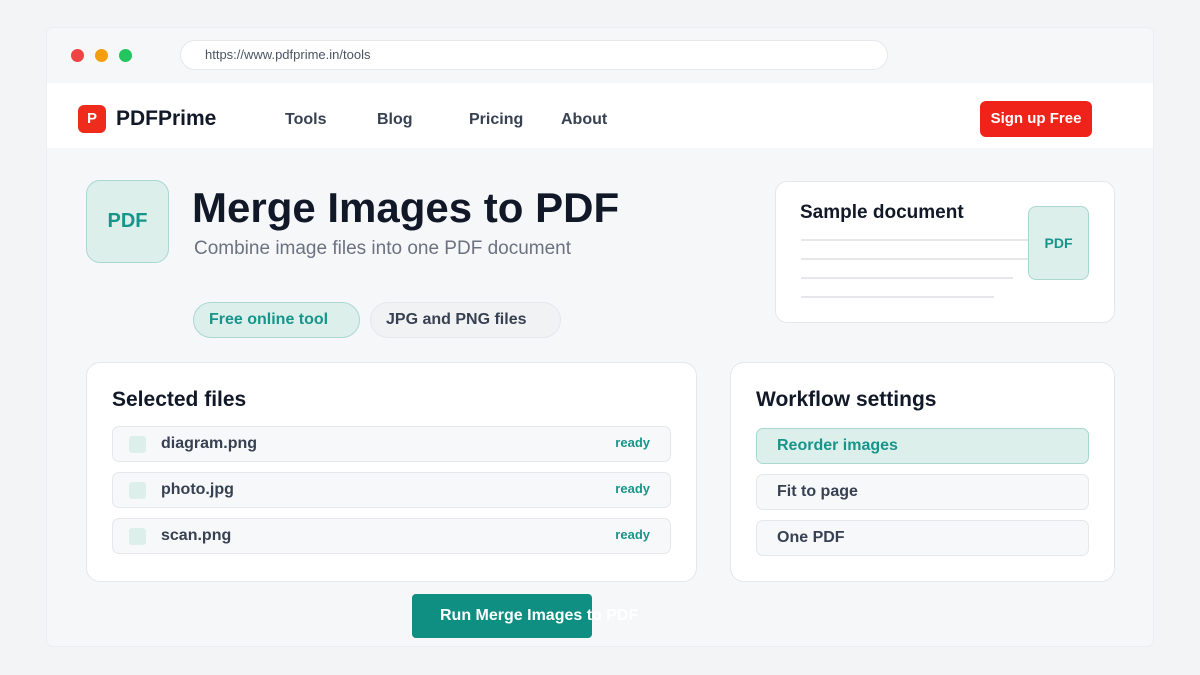 The image size is (1200, 675). What do you see at coordinates (1036, 119) in the screenshot?
I see `signup-button: Sign up Free` at bounding box center [1036, 119].